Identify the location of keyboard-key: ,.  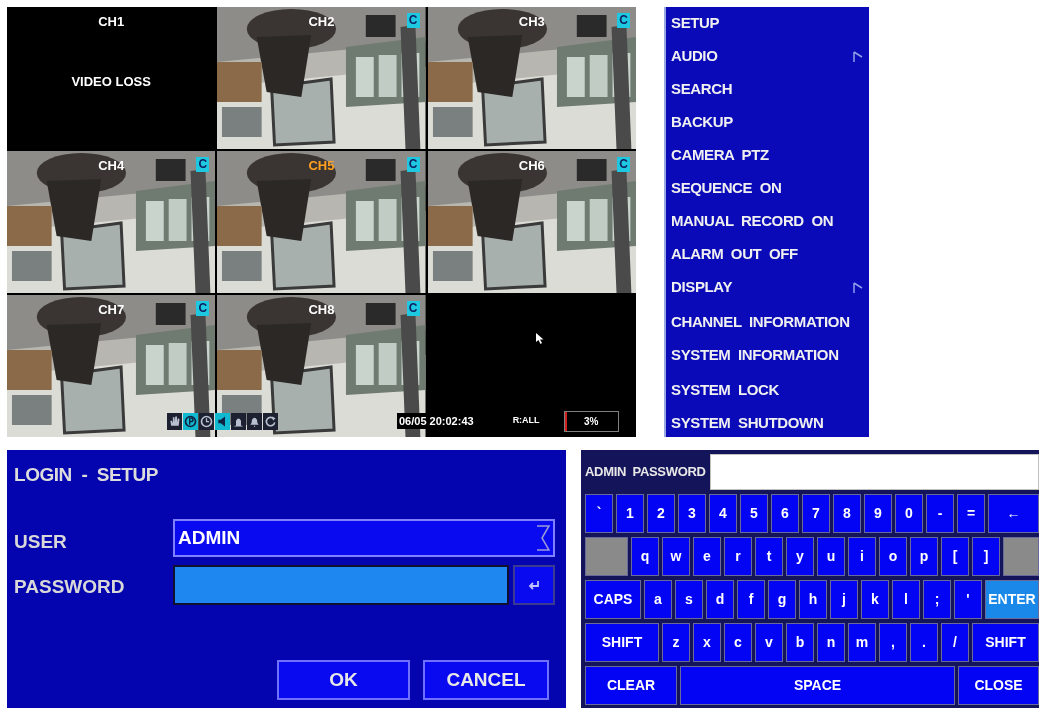
(893, 642).